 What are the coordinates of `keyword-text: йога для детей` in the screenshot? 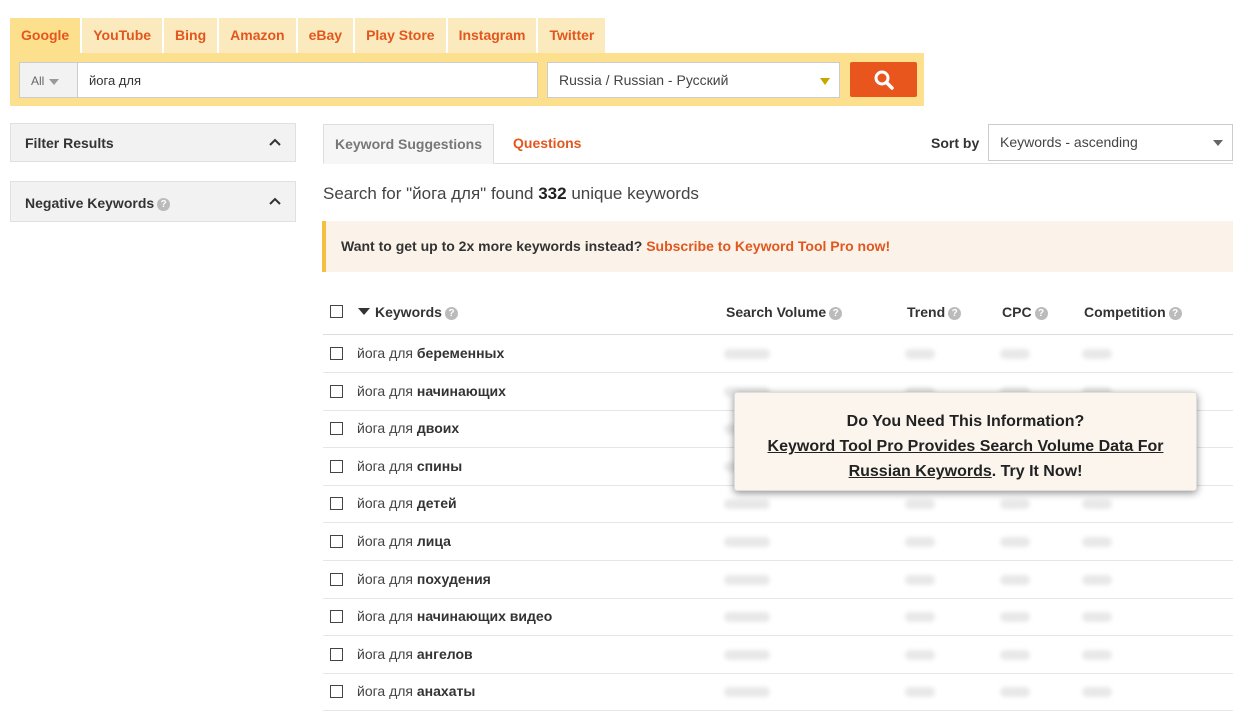 It's located at (407, 503).